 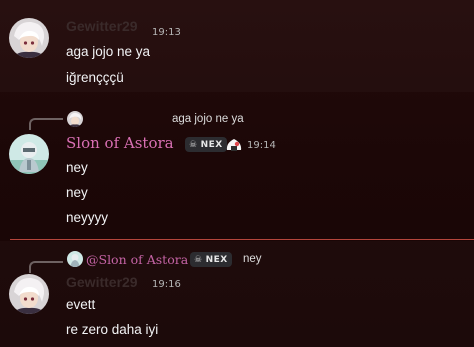 I want to click on username: Slon of Astora, so click(x=120, y=143).